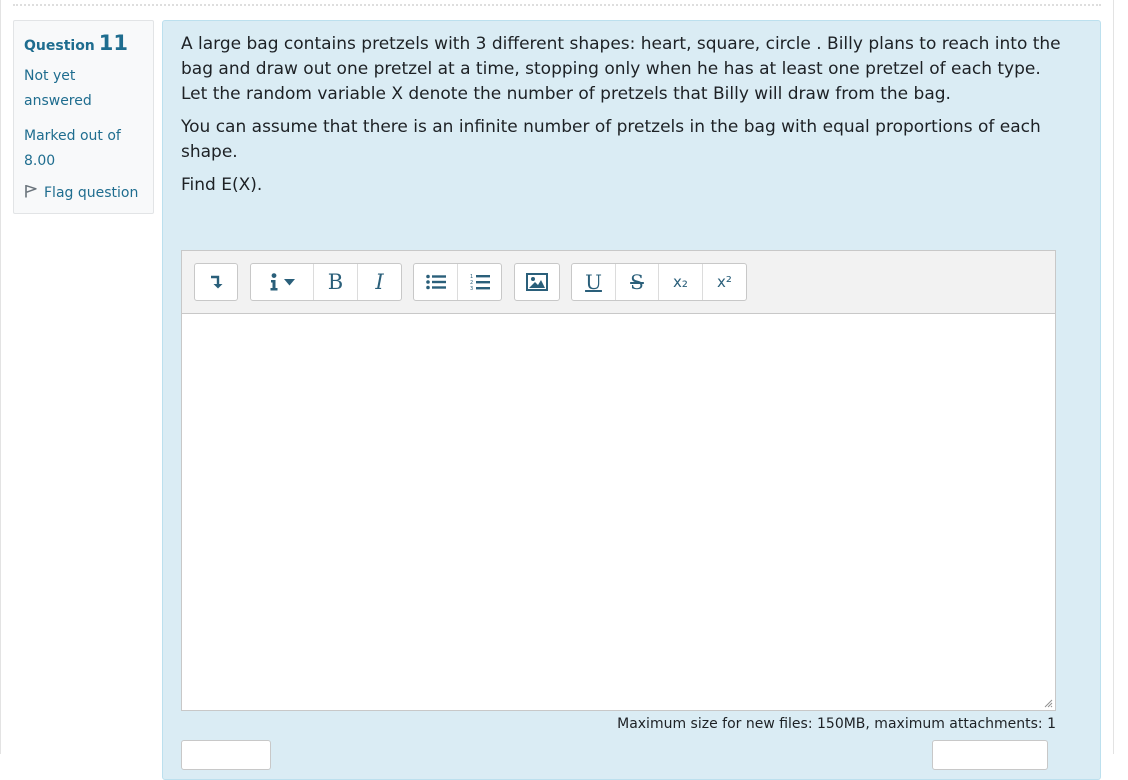 The height and width of the screenshot is (780, 1128). I want to click on question-label: Question, so click(59, 46).